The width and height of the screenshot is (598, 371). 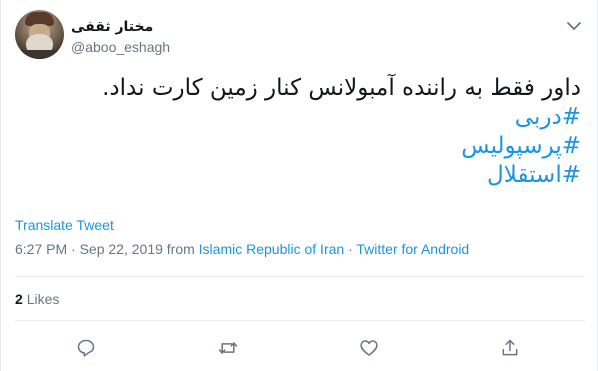 I want to click on likes-stat: 2 Likes, so click(x=37, y=299).